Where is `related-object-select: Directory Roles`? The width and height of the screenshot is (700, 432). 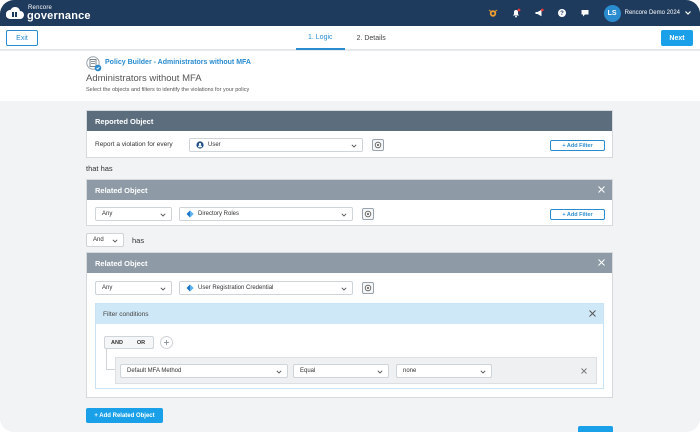
related-object-select: Directory Roles is located at coordinates (266, 214).